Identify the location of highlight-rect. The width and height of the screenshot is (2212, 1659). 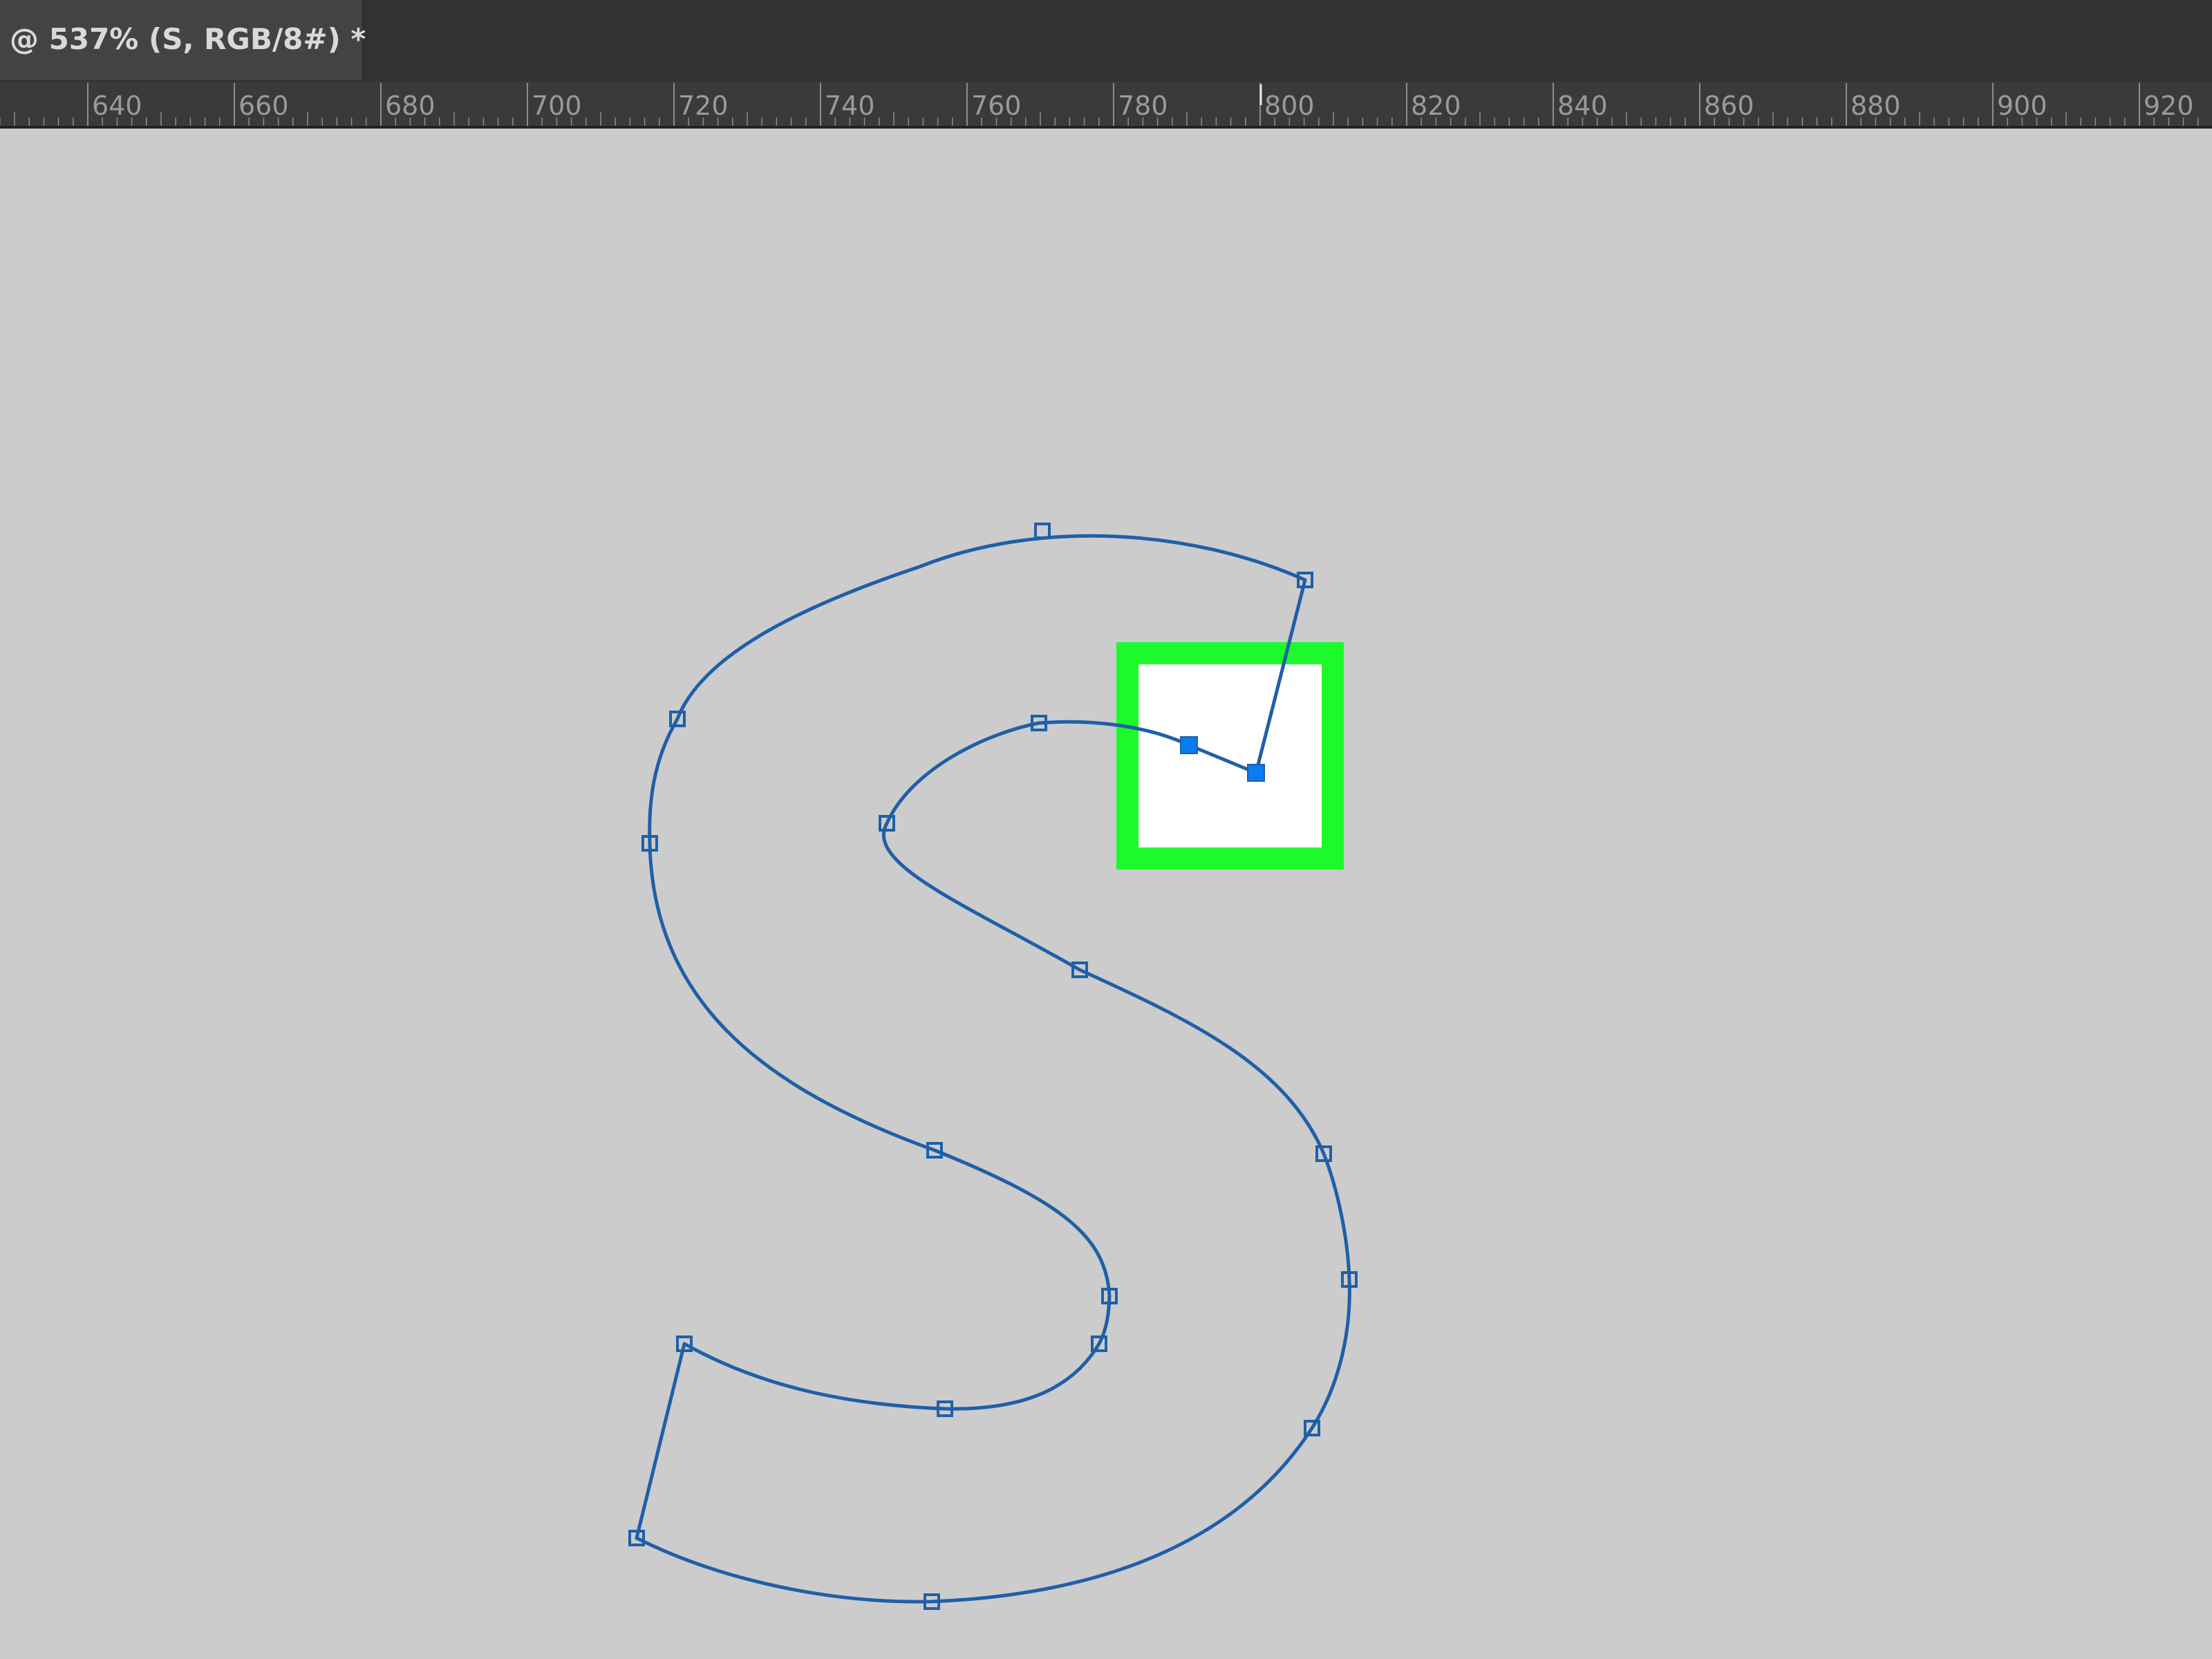
(1230, 756).